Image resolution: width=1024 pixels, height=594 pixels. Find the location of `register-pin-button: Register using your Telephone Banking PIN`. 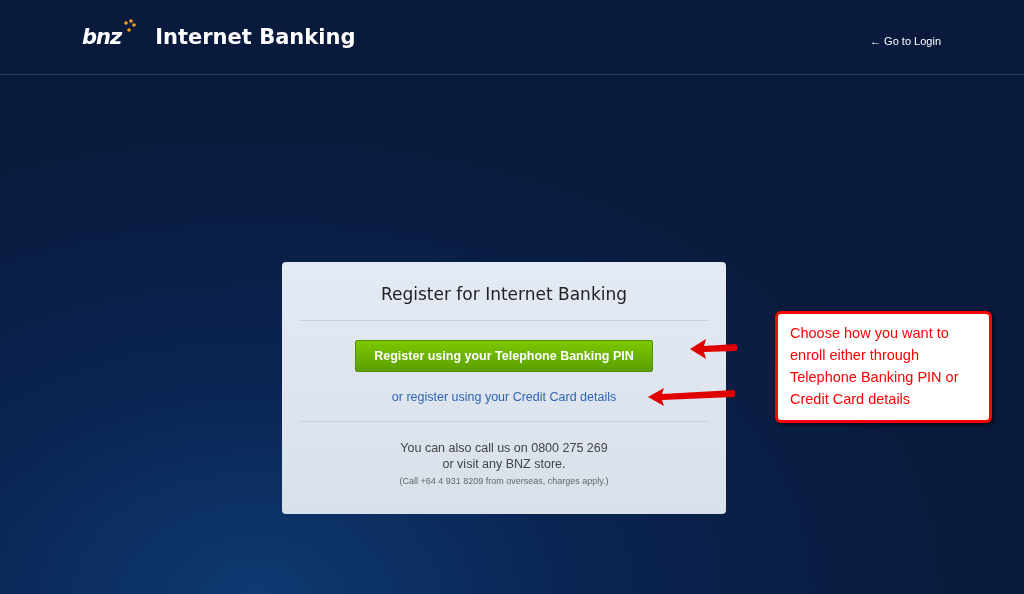

register-pin-button: Register using your Telephone Banking PIN is located at coordinates (504, 356).